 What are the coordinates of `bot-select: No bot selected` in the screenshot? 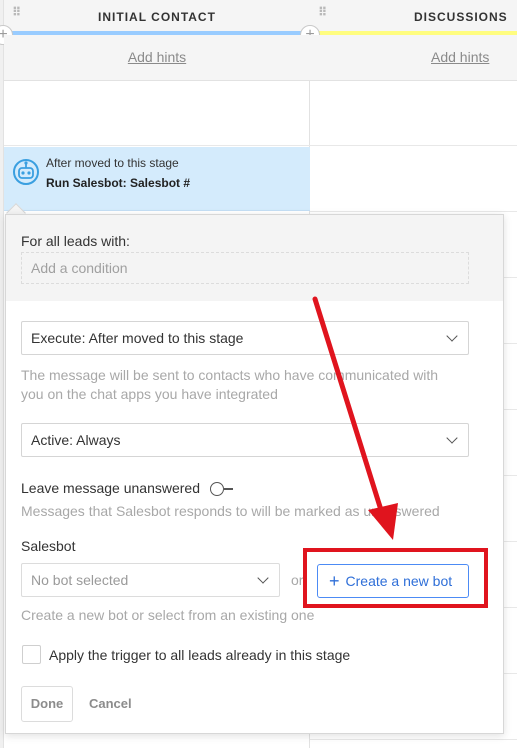 It's located at (150, 580).